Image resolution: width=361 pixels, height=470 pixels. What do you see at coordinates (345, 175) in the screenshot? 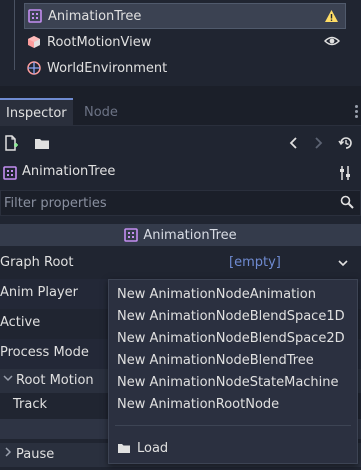
I see `object-properties-icon` at bounding box center [345, 175].